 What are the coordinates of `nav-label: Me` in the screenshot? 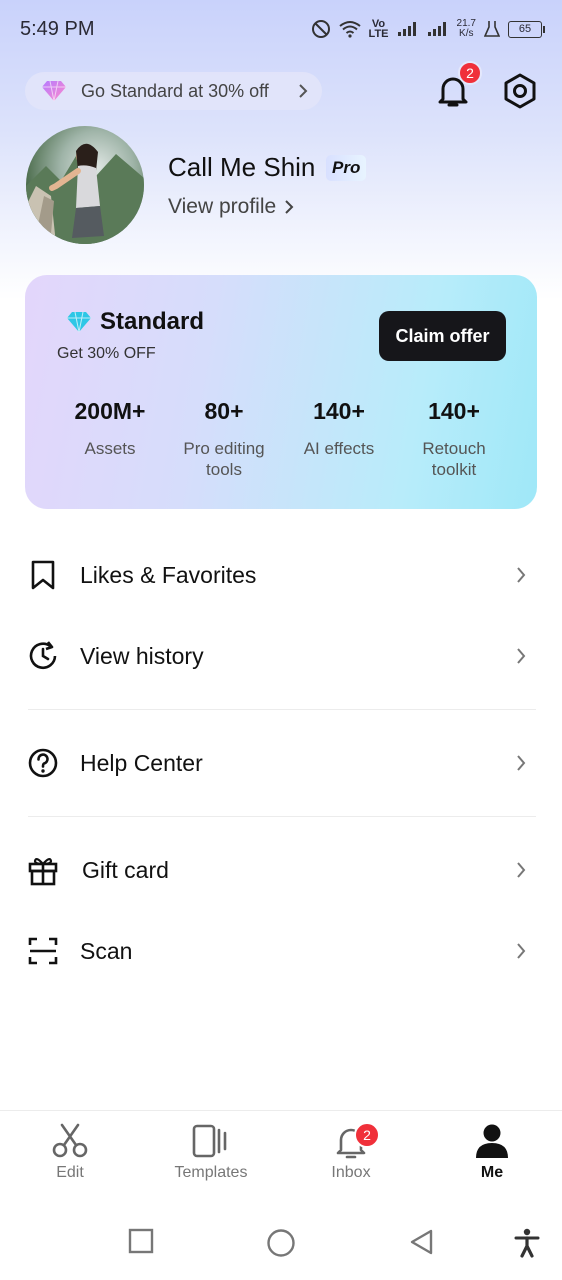 It's located at (492, 1172).